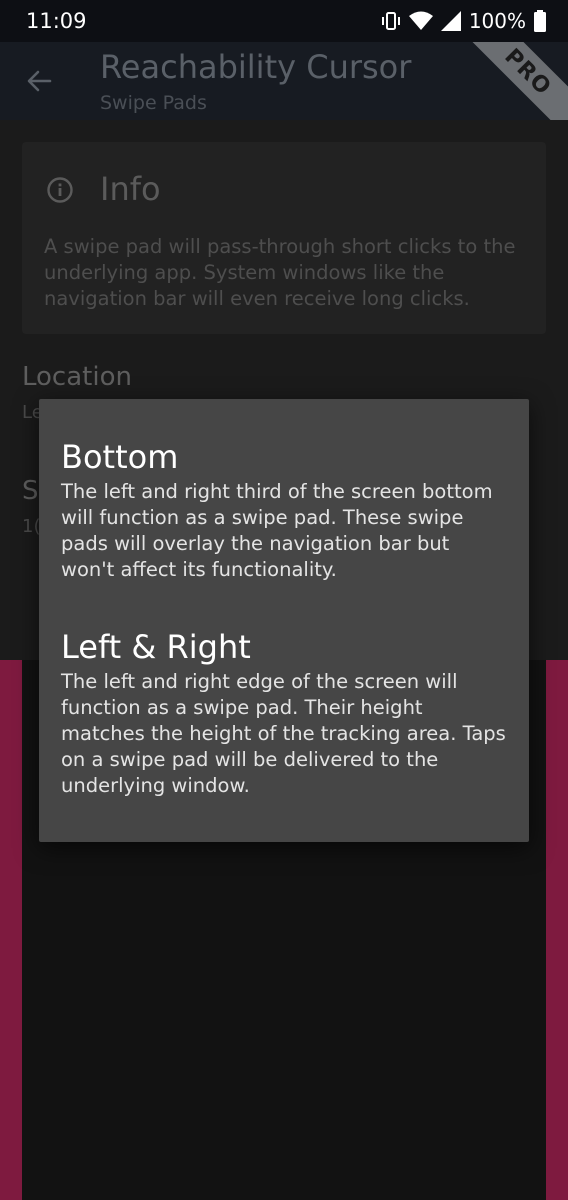 This screenshot has width=568, height=1200. What do you see at coordinates (30, 491) in the screenshot?
I see `size-setting-label: S` at bounding box center [30, 491].